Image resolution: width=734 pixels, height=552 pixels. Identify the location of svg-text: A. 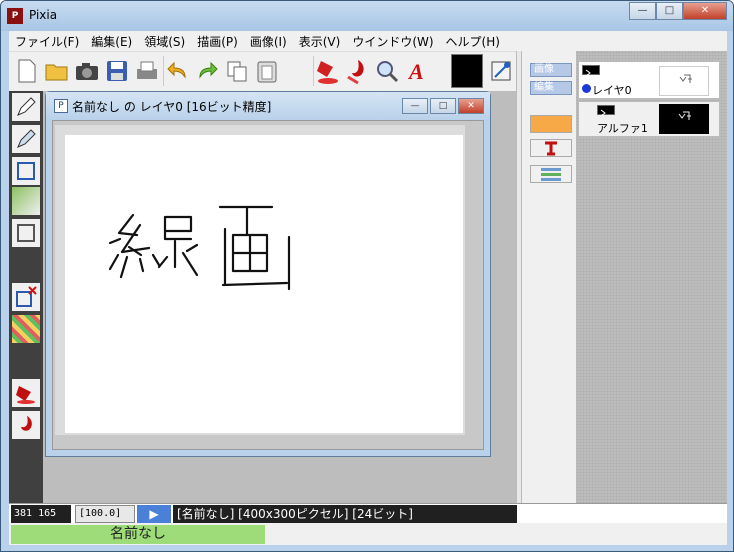
(415, 71).